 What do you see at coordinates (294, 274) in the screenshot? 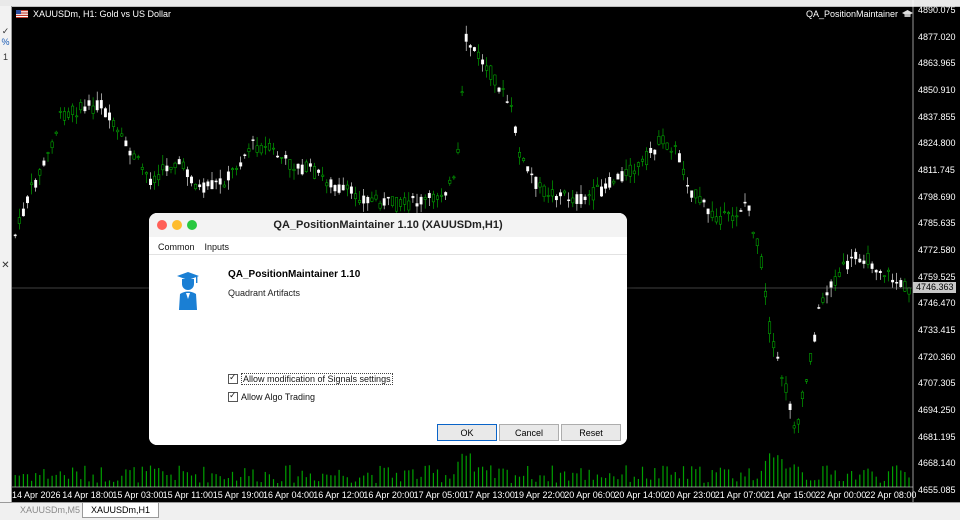
I see `ea-name: QA_PositionMaintainer 1.10` at bounding box center [294, 274].